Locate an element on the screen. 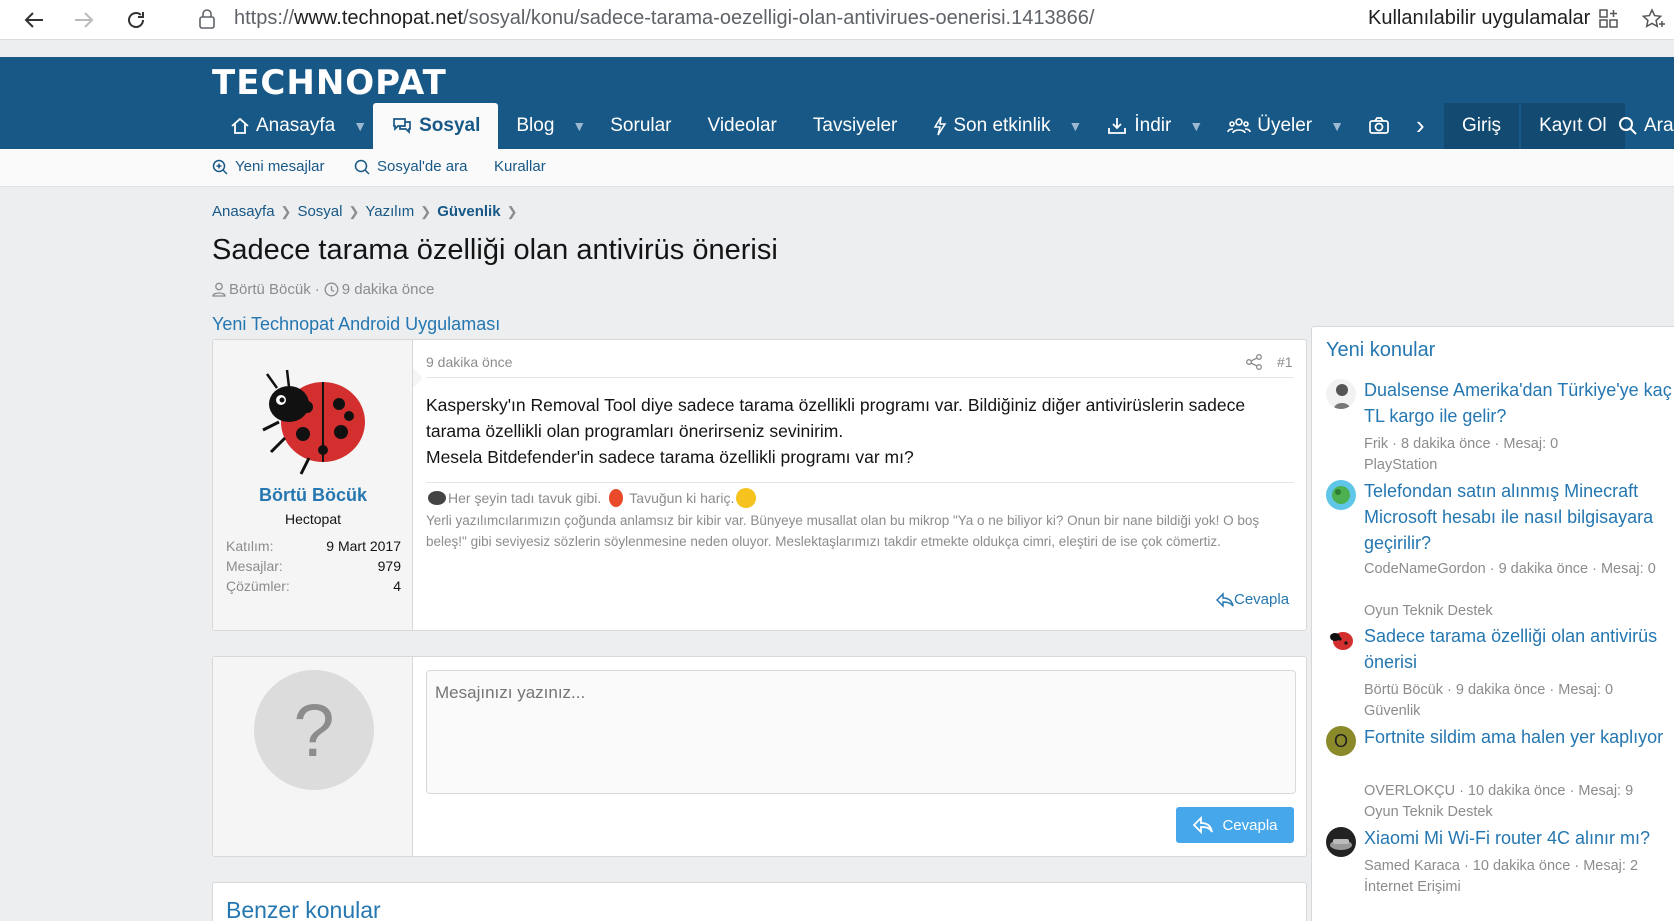 The height and width of the screenshot is (921, 1674). user-name: Börtü Böcük is located at coordinates (313, 495).